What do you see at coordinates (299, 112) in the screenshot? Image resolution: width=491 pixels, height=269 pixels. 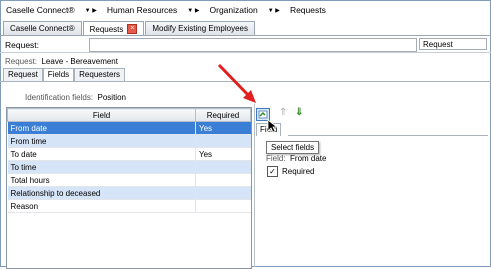 I see `move-down-icon: ⇓` at bounding box center [299, 112].